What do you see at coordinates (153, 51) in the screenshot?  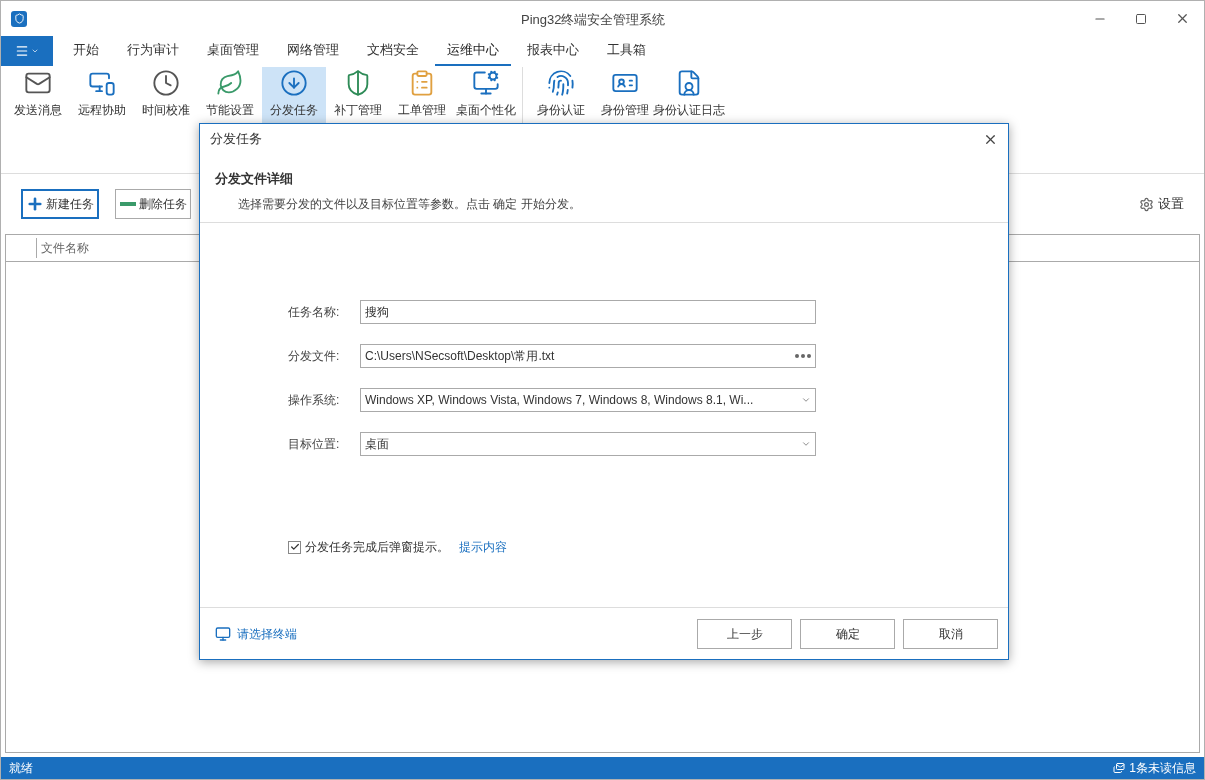 I see `ribbon-tab: 行为审计` at bounding box center [153, 51].